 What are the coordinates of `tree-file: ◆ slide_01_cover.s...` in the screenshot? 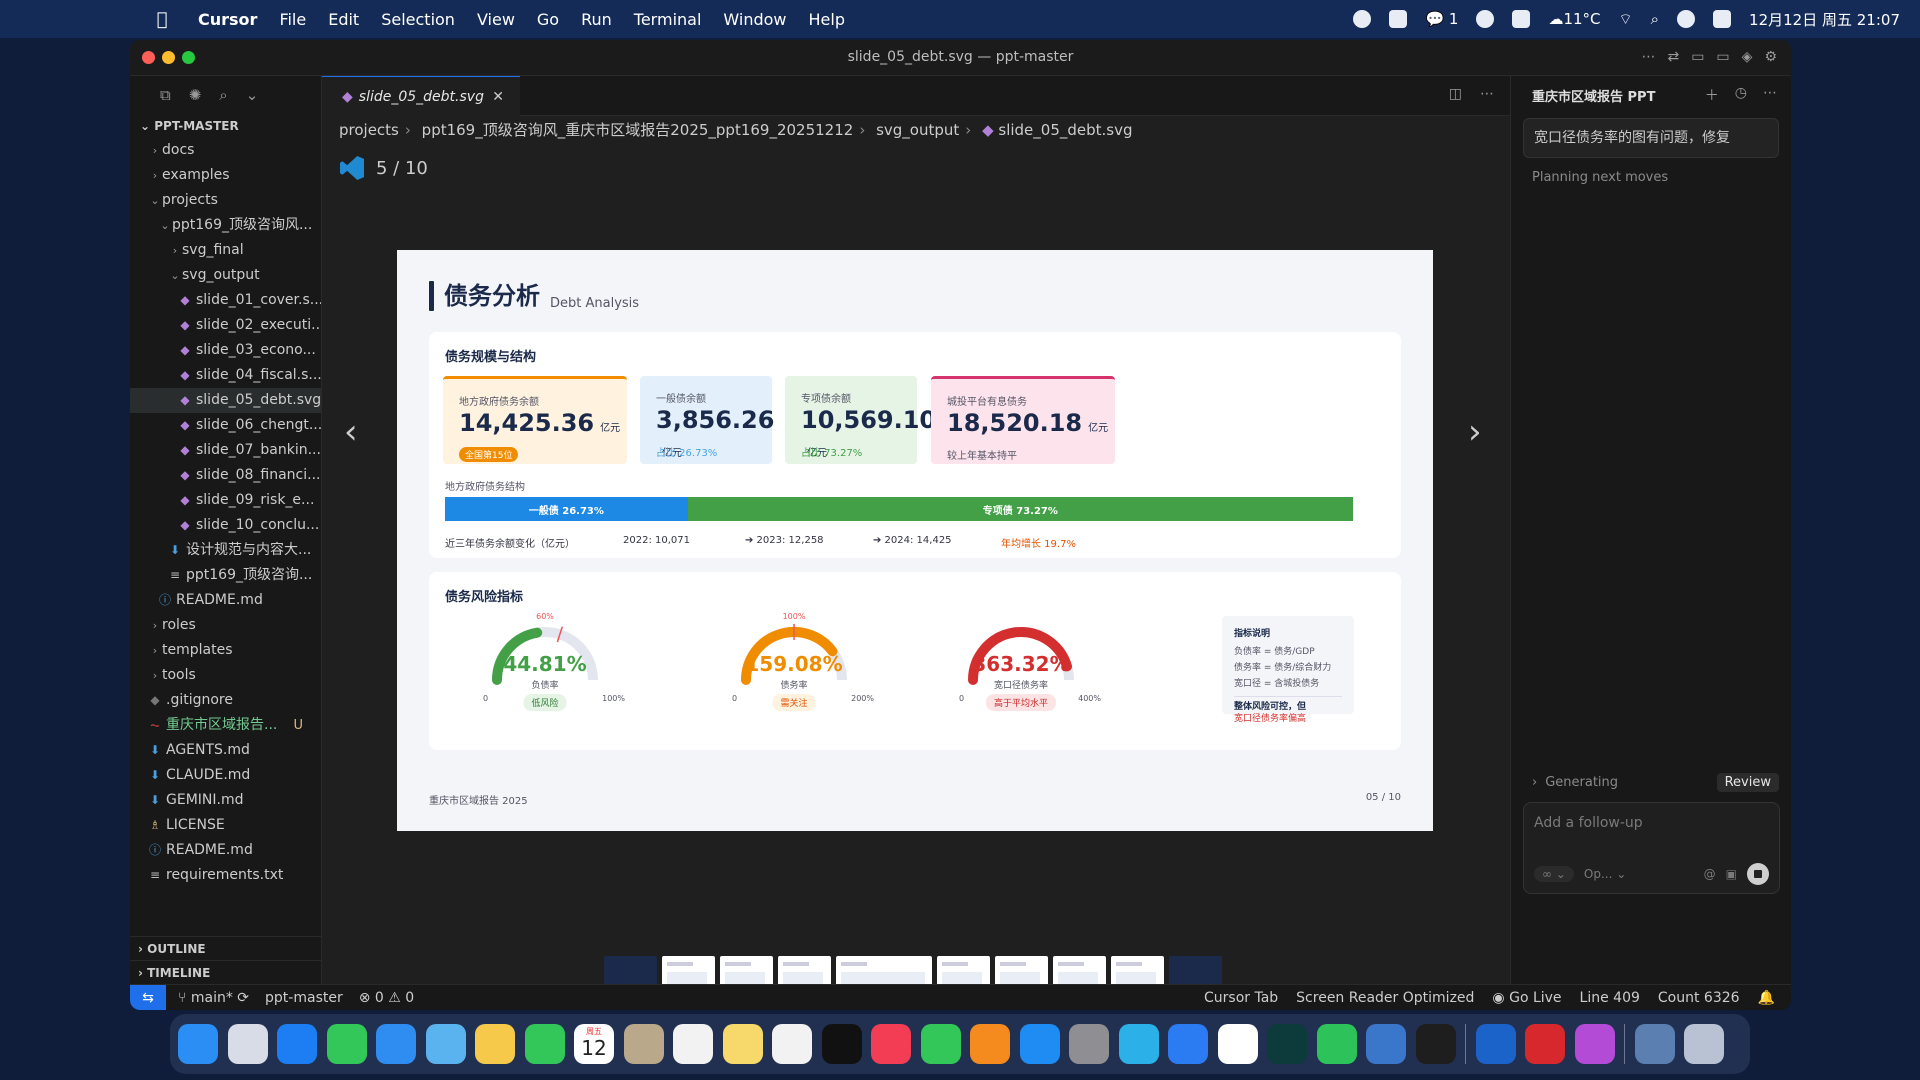 It's located at (225, 300).